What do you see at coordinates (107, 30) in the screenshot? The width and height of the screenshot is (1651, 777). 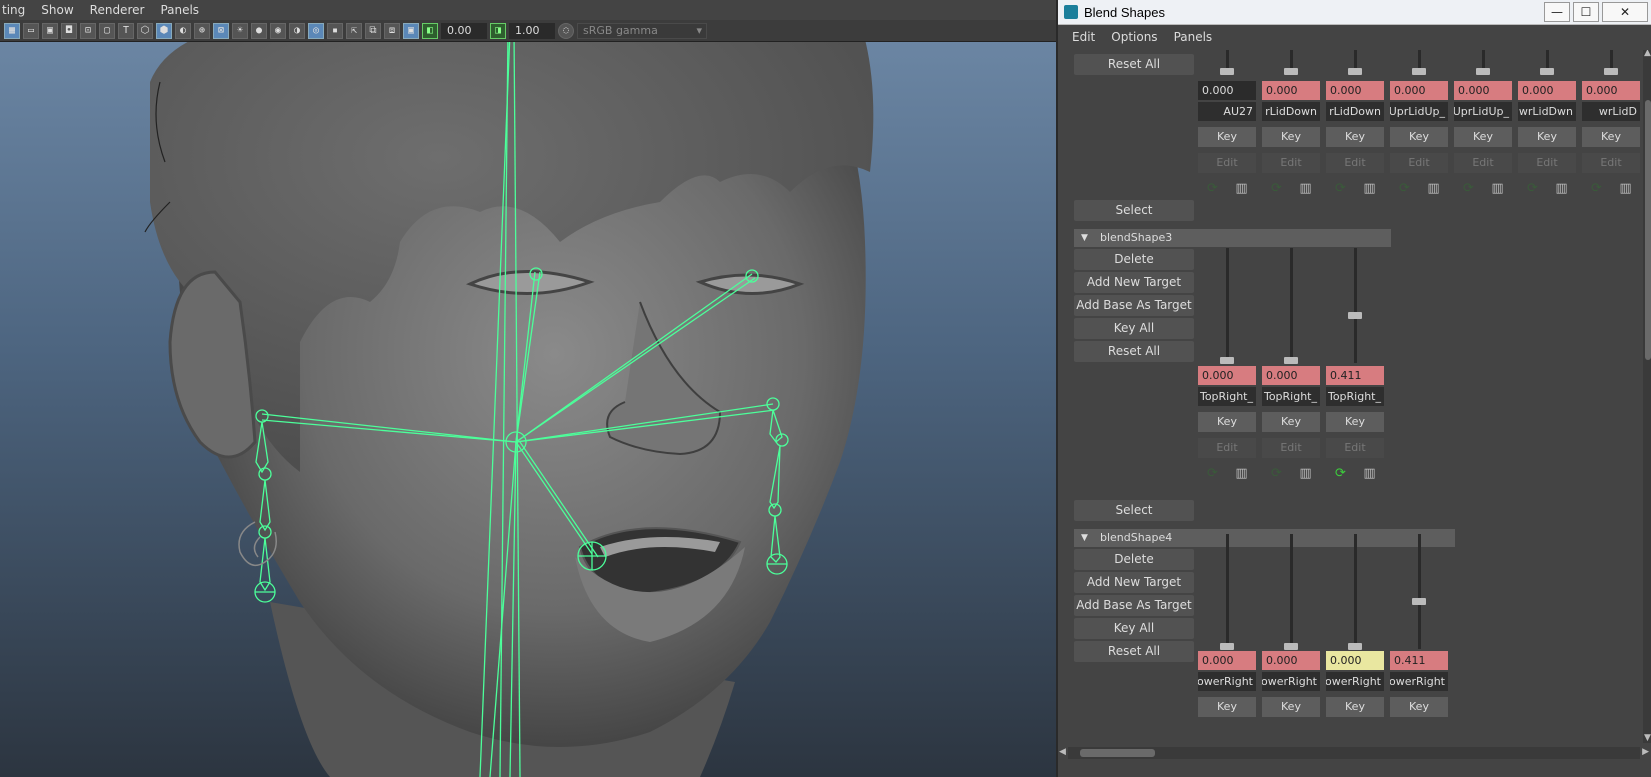 I see `safe-action-icon: ▢` at bounding box center [107, 30].